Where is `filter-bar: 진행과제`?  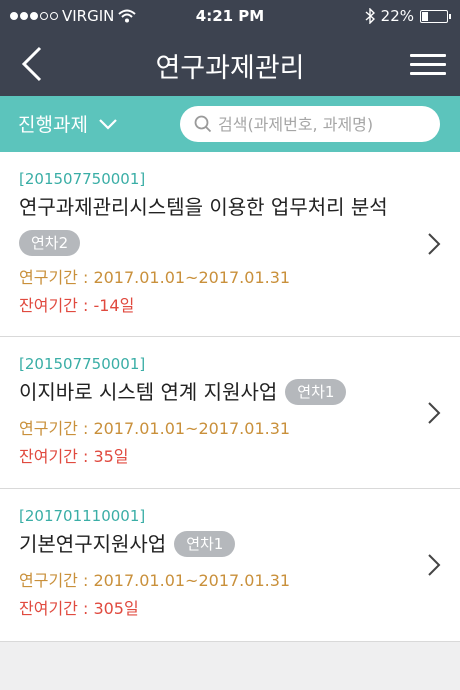 filter-bar: 진행과제 is located at coordinates (230, 124).